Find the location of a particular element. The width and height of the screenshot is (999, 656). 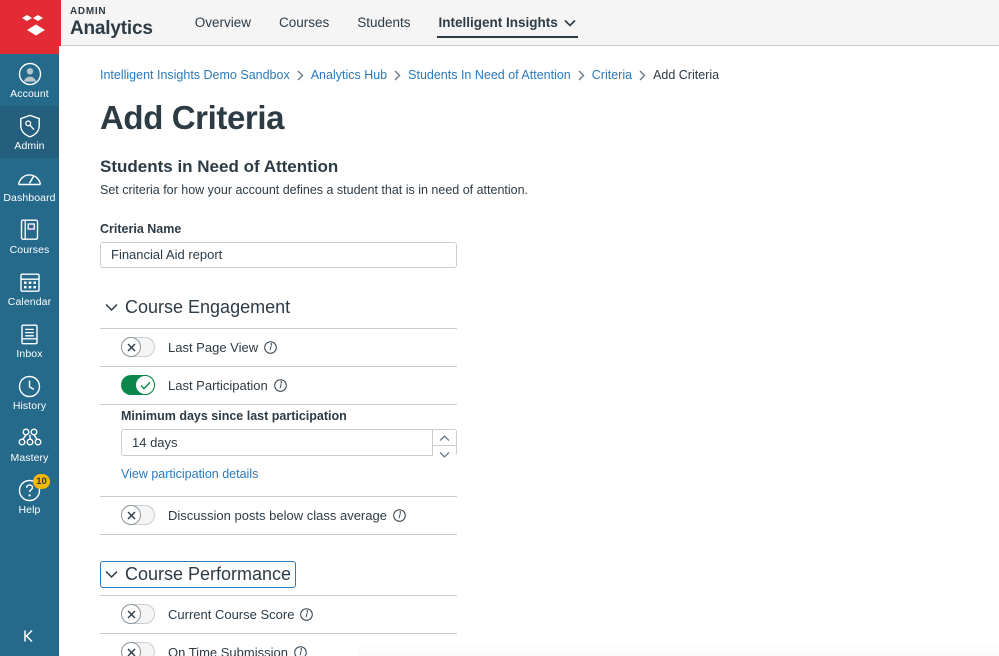

global-nav-item-inbox: Inbox is located at coordinates (29, 340).